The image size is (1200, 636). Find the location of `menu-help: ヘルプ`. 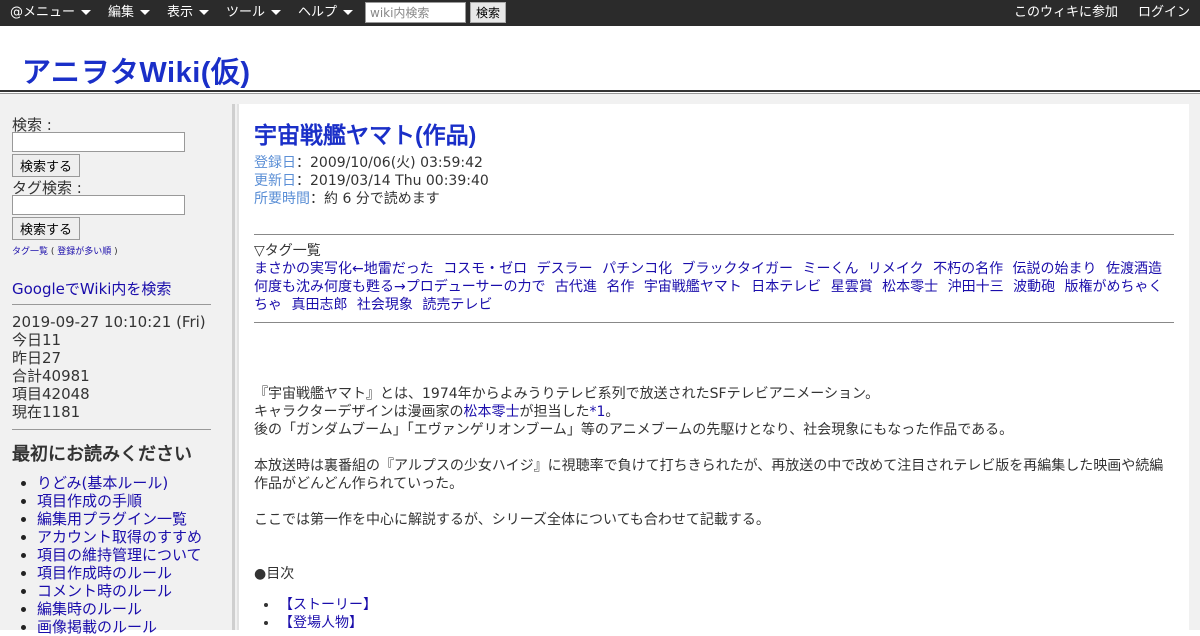

menu-help: ヘルプ is located at coordinates (326, 13).